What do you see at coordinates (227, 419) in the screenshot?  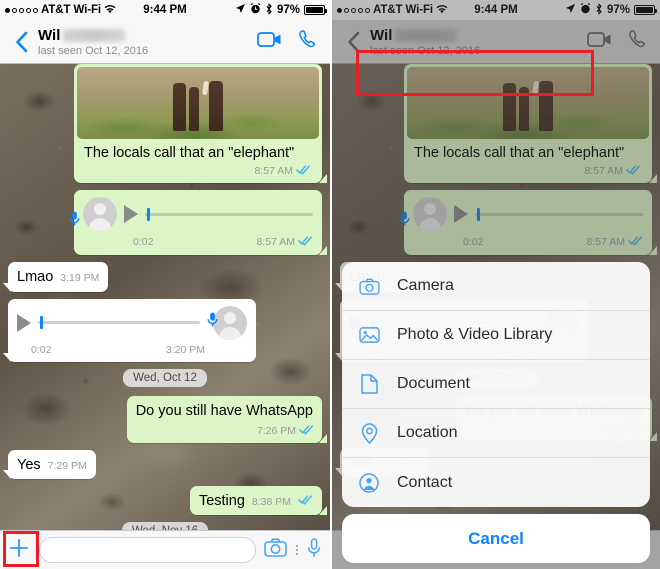 I see `text-message-bubble: Do you still have WhatsApp 7:26 PM` at bounding box center [227, 419].